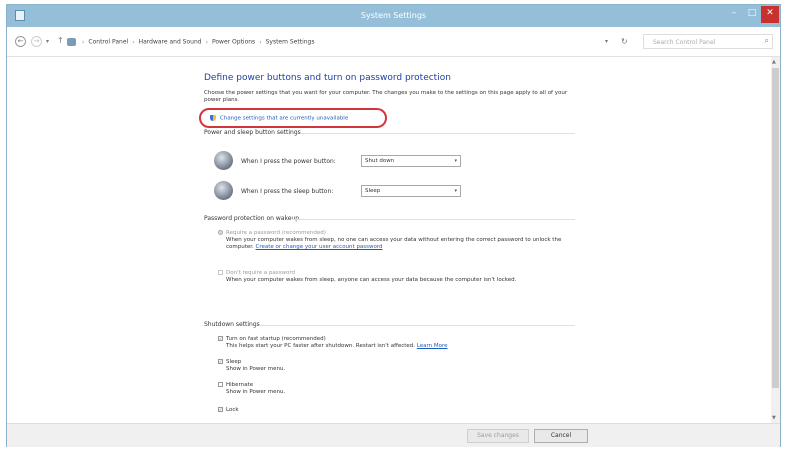 This screenshot has width=787, height=451. What do you see at coordinates (213, 118) in the screenshot?
I see `uac-shield-icon` at bounding box center [213, 118].